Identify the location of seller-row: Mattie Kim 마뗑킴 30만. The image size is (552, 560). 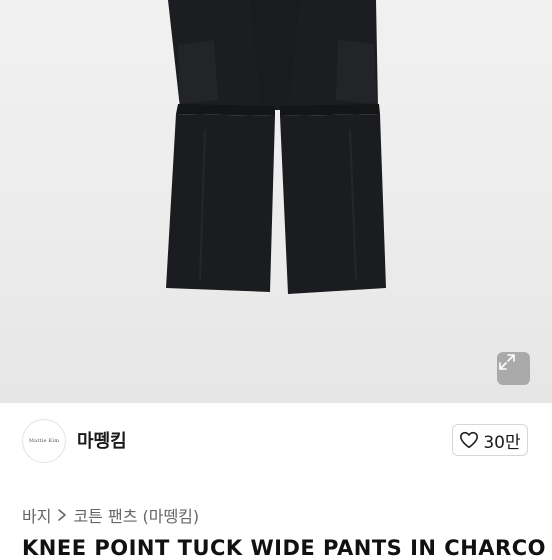
(276, 441).